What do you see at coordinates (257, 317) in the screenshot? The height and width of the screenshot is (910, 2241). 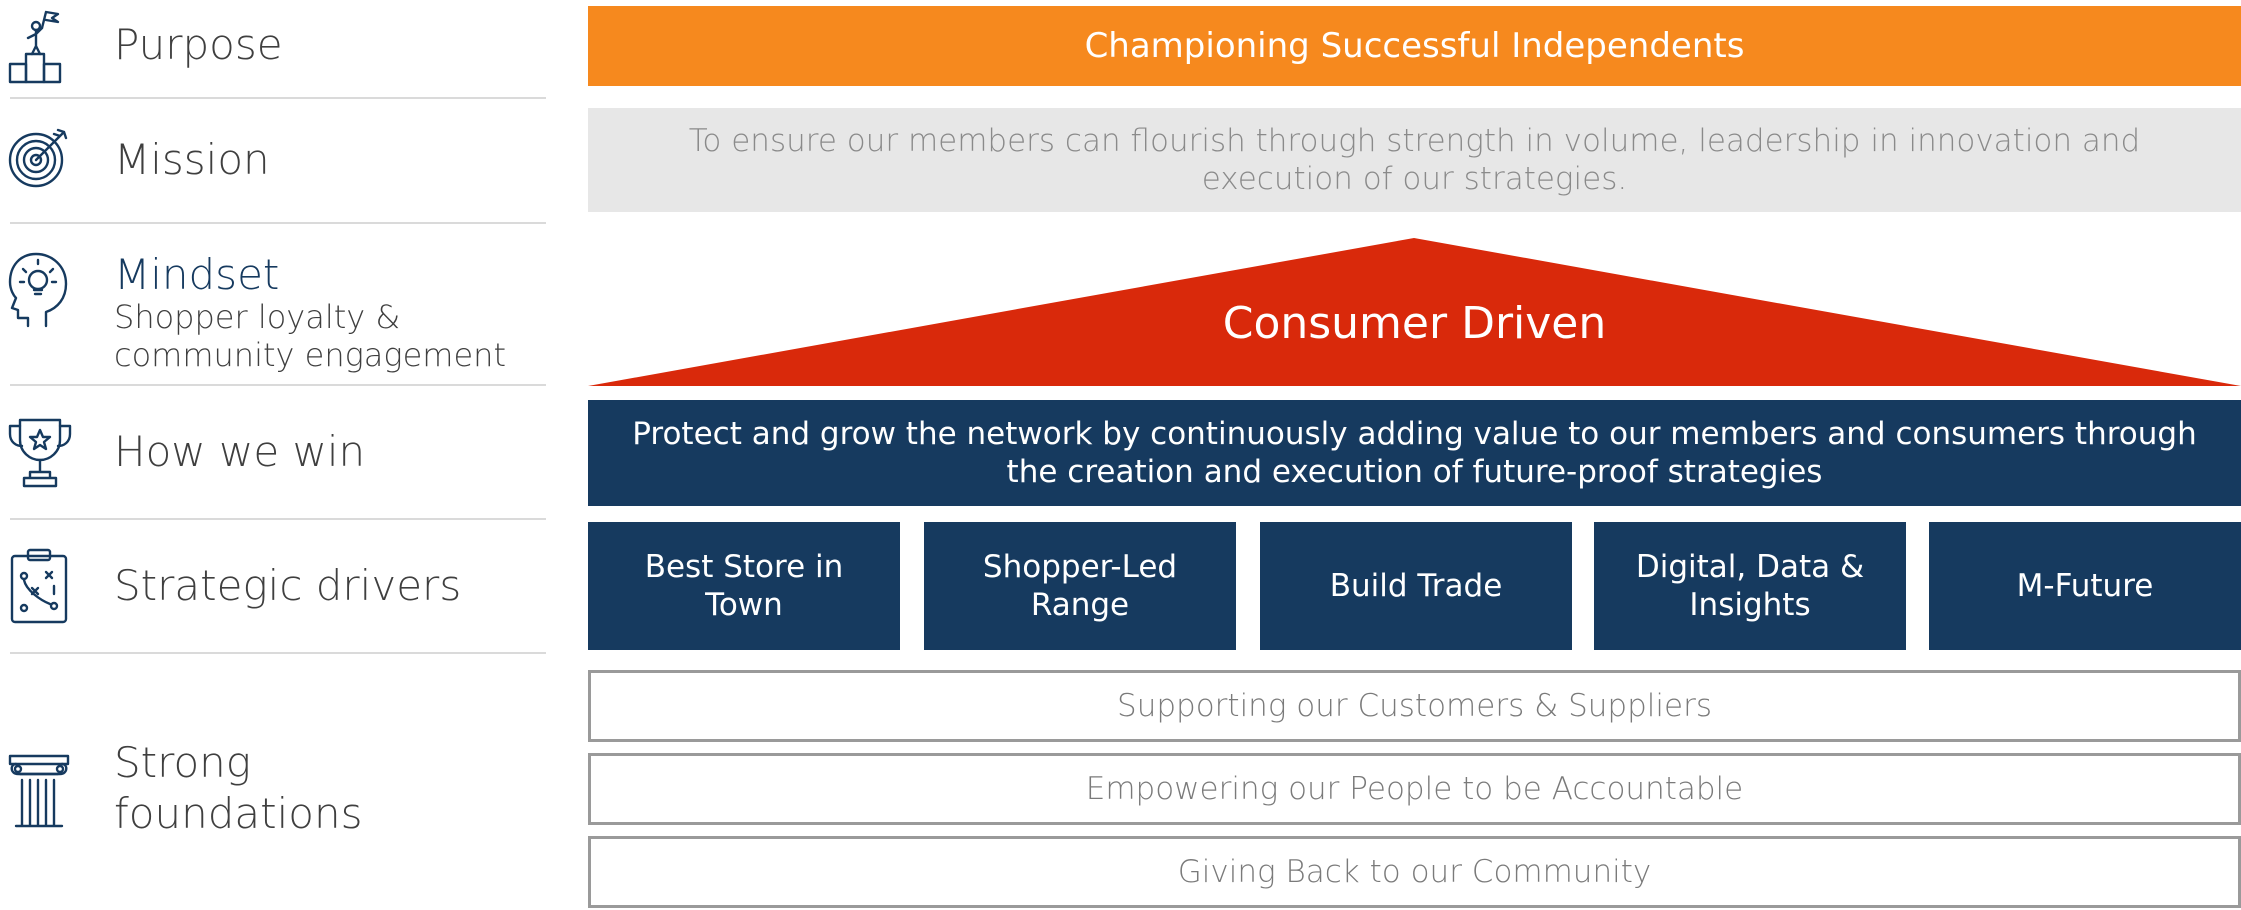 I see `mindset-sublabel-line1: Shopper loyalty &` at bounding box center [257, 317].